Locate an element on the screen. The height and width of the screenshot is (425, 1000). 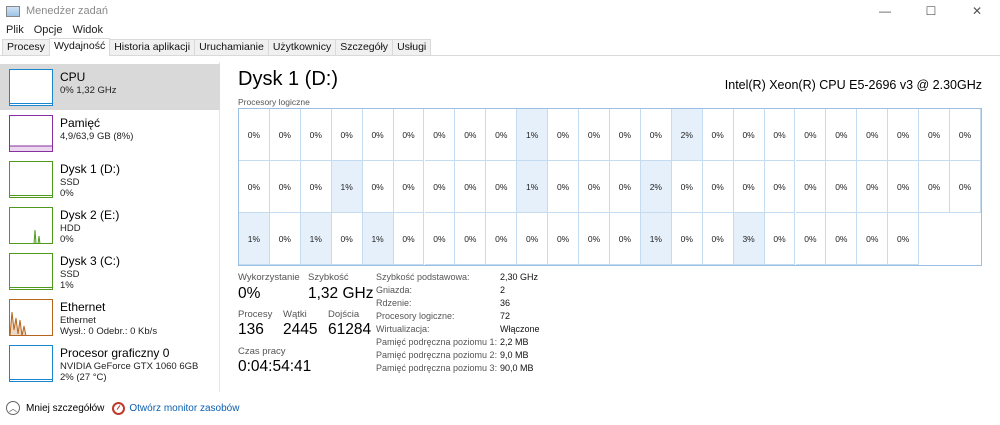
speed-value: 1,32 GHz is located at coordinates (341, 293).